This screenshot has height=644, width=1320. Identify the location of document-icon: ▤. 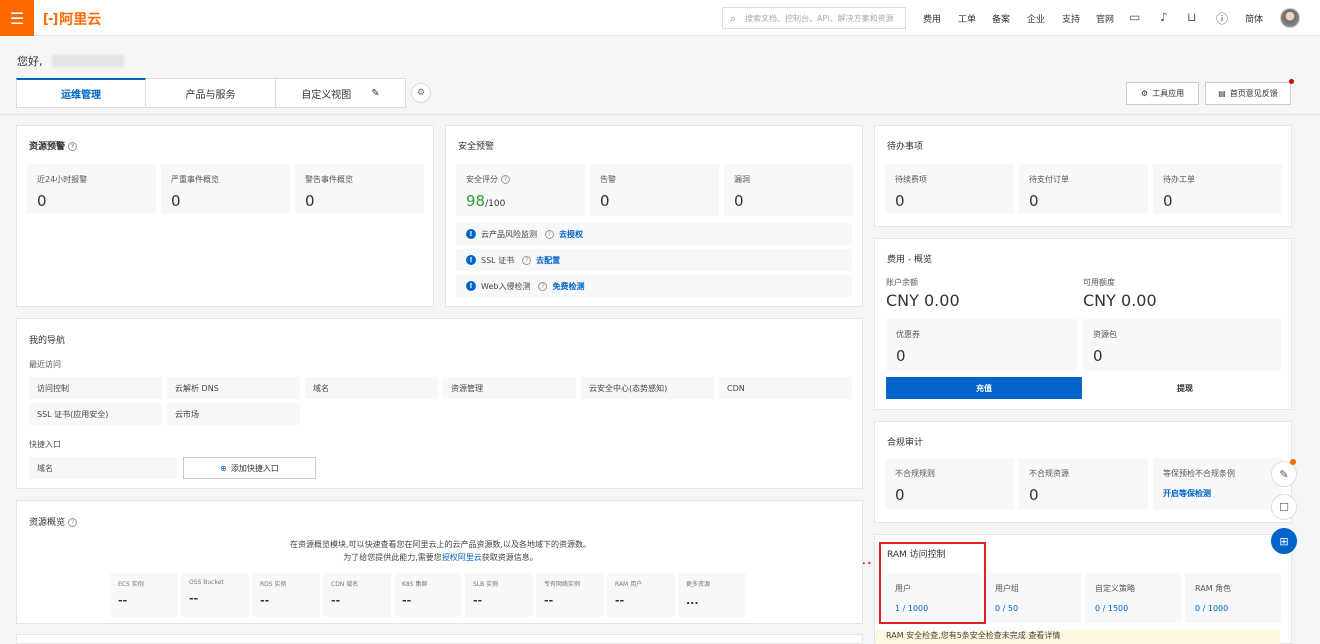
(1222, 93).